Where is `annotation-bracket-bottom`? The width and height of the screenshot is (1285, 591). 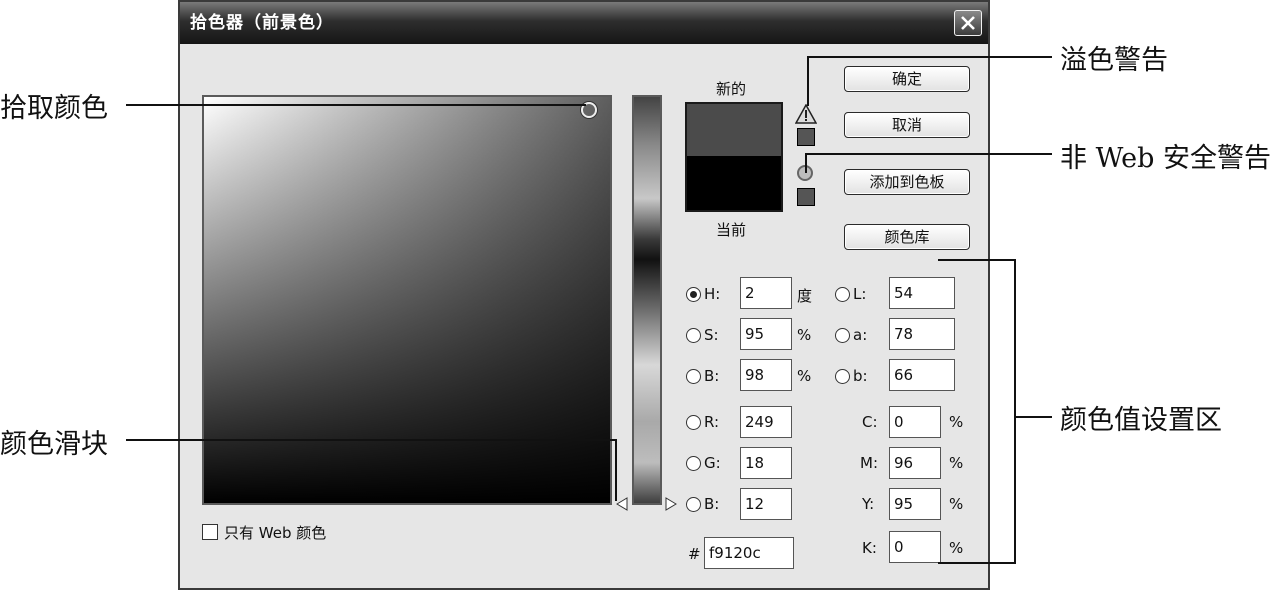 annotation-bracket-bottom is located at coordinates (977, 563).